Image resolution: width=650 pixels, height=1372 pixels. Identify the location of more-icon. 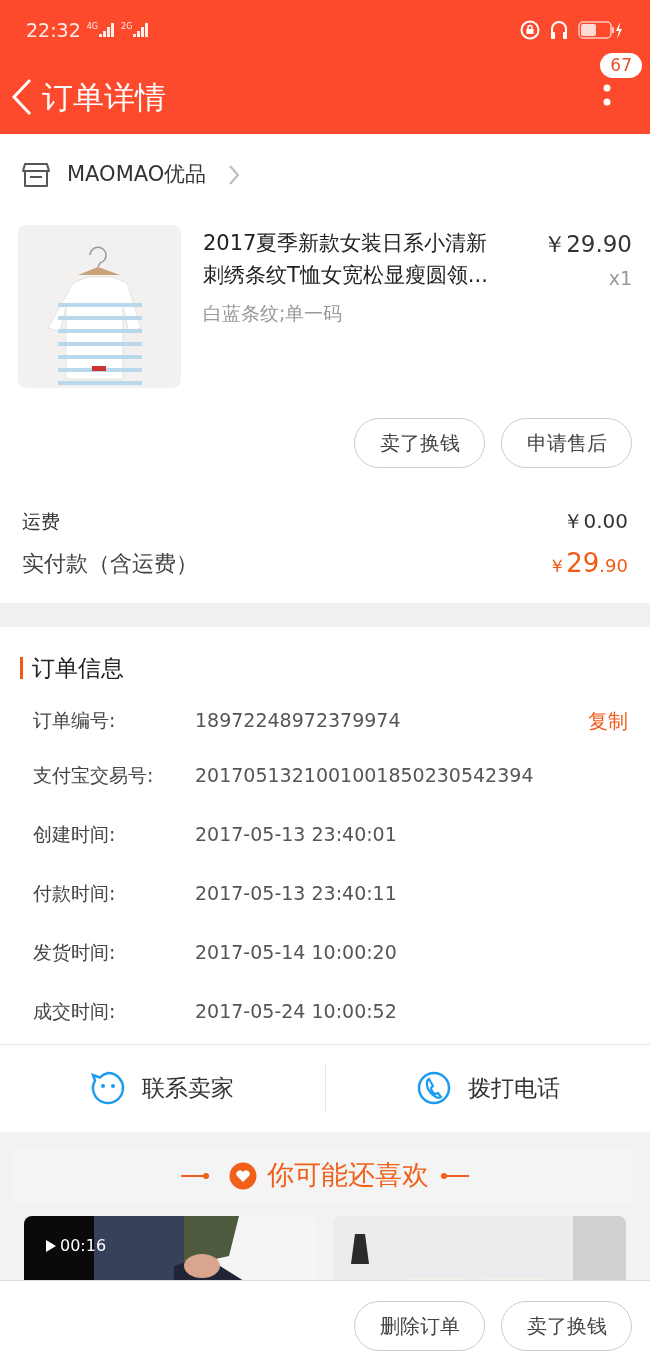
(607, 95).